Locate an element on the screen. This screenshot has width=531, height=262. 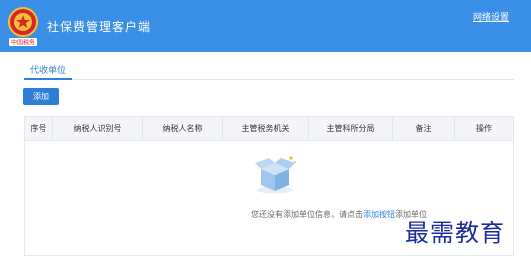
network-settings-link: 网络设置 is located at coordinates (491, 16).